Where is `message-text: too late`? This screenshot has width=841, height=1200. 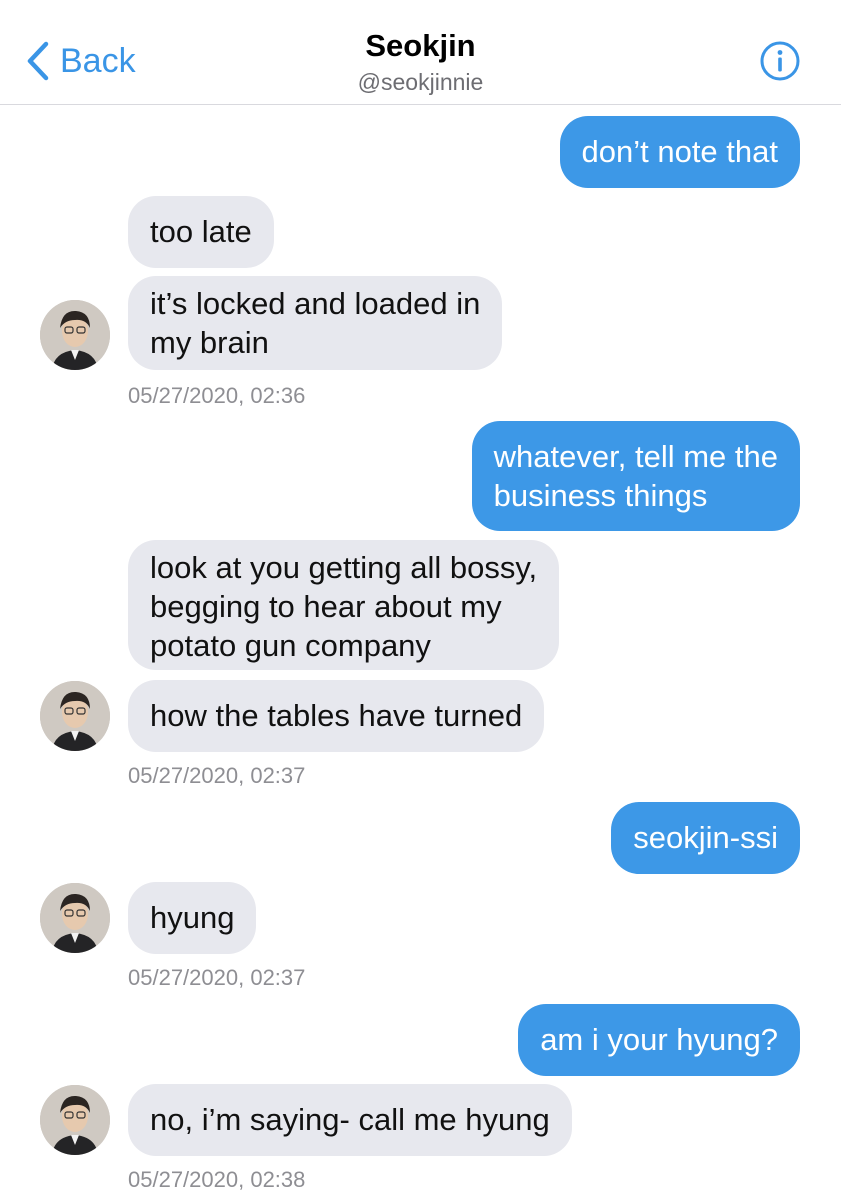 message-text: too late is located at coordinates (201, 231).